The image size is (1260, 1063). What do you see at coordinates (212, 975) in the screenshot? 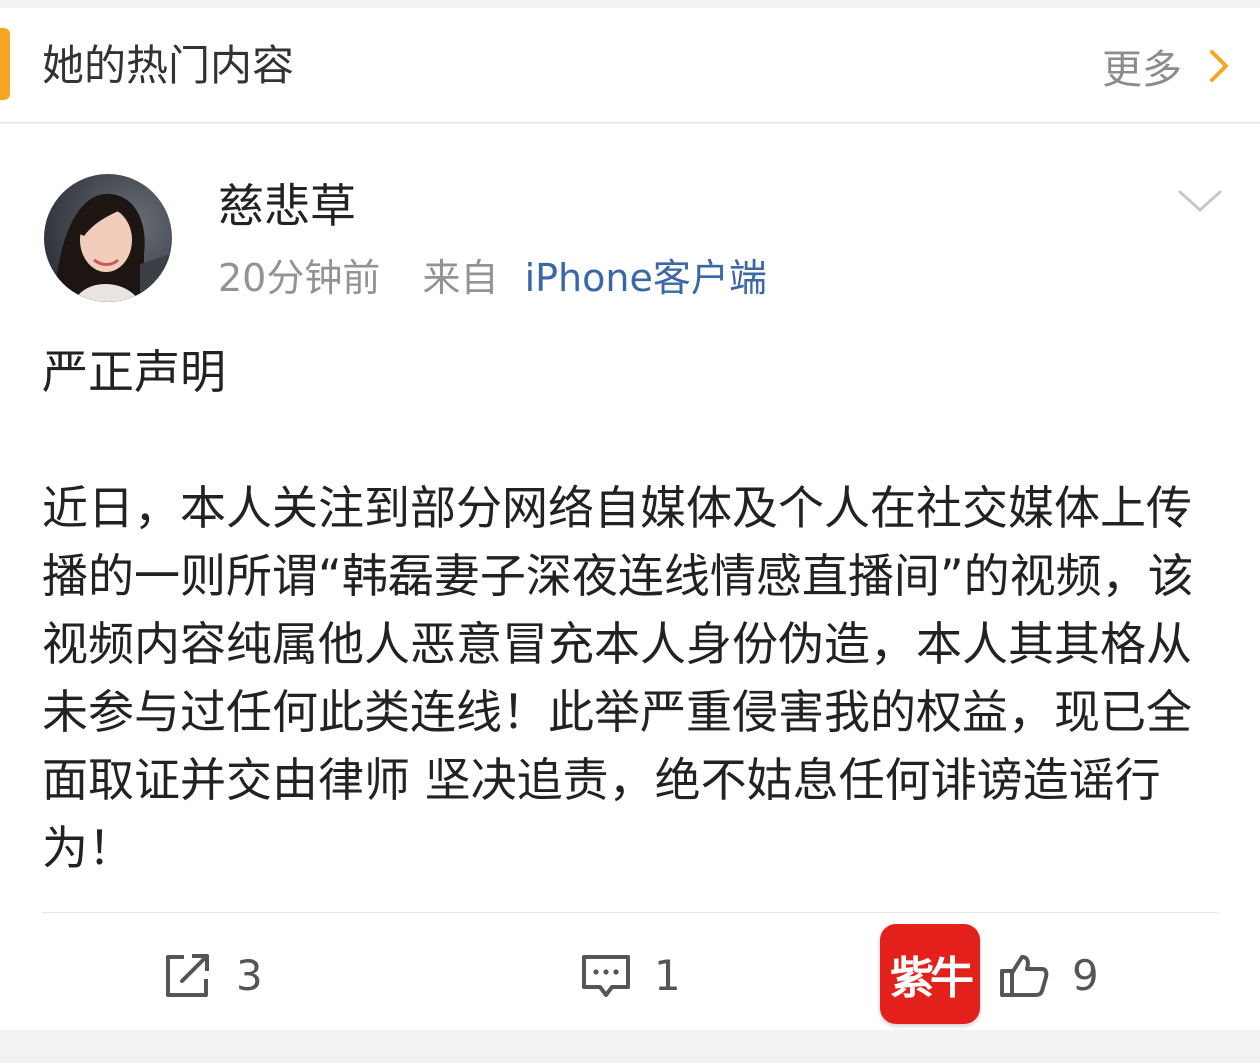
I see `repost-button: 3` at bounding box center [212, 975].